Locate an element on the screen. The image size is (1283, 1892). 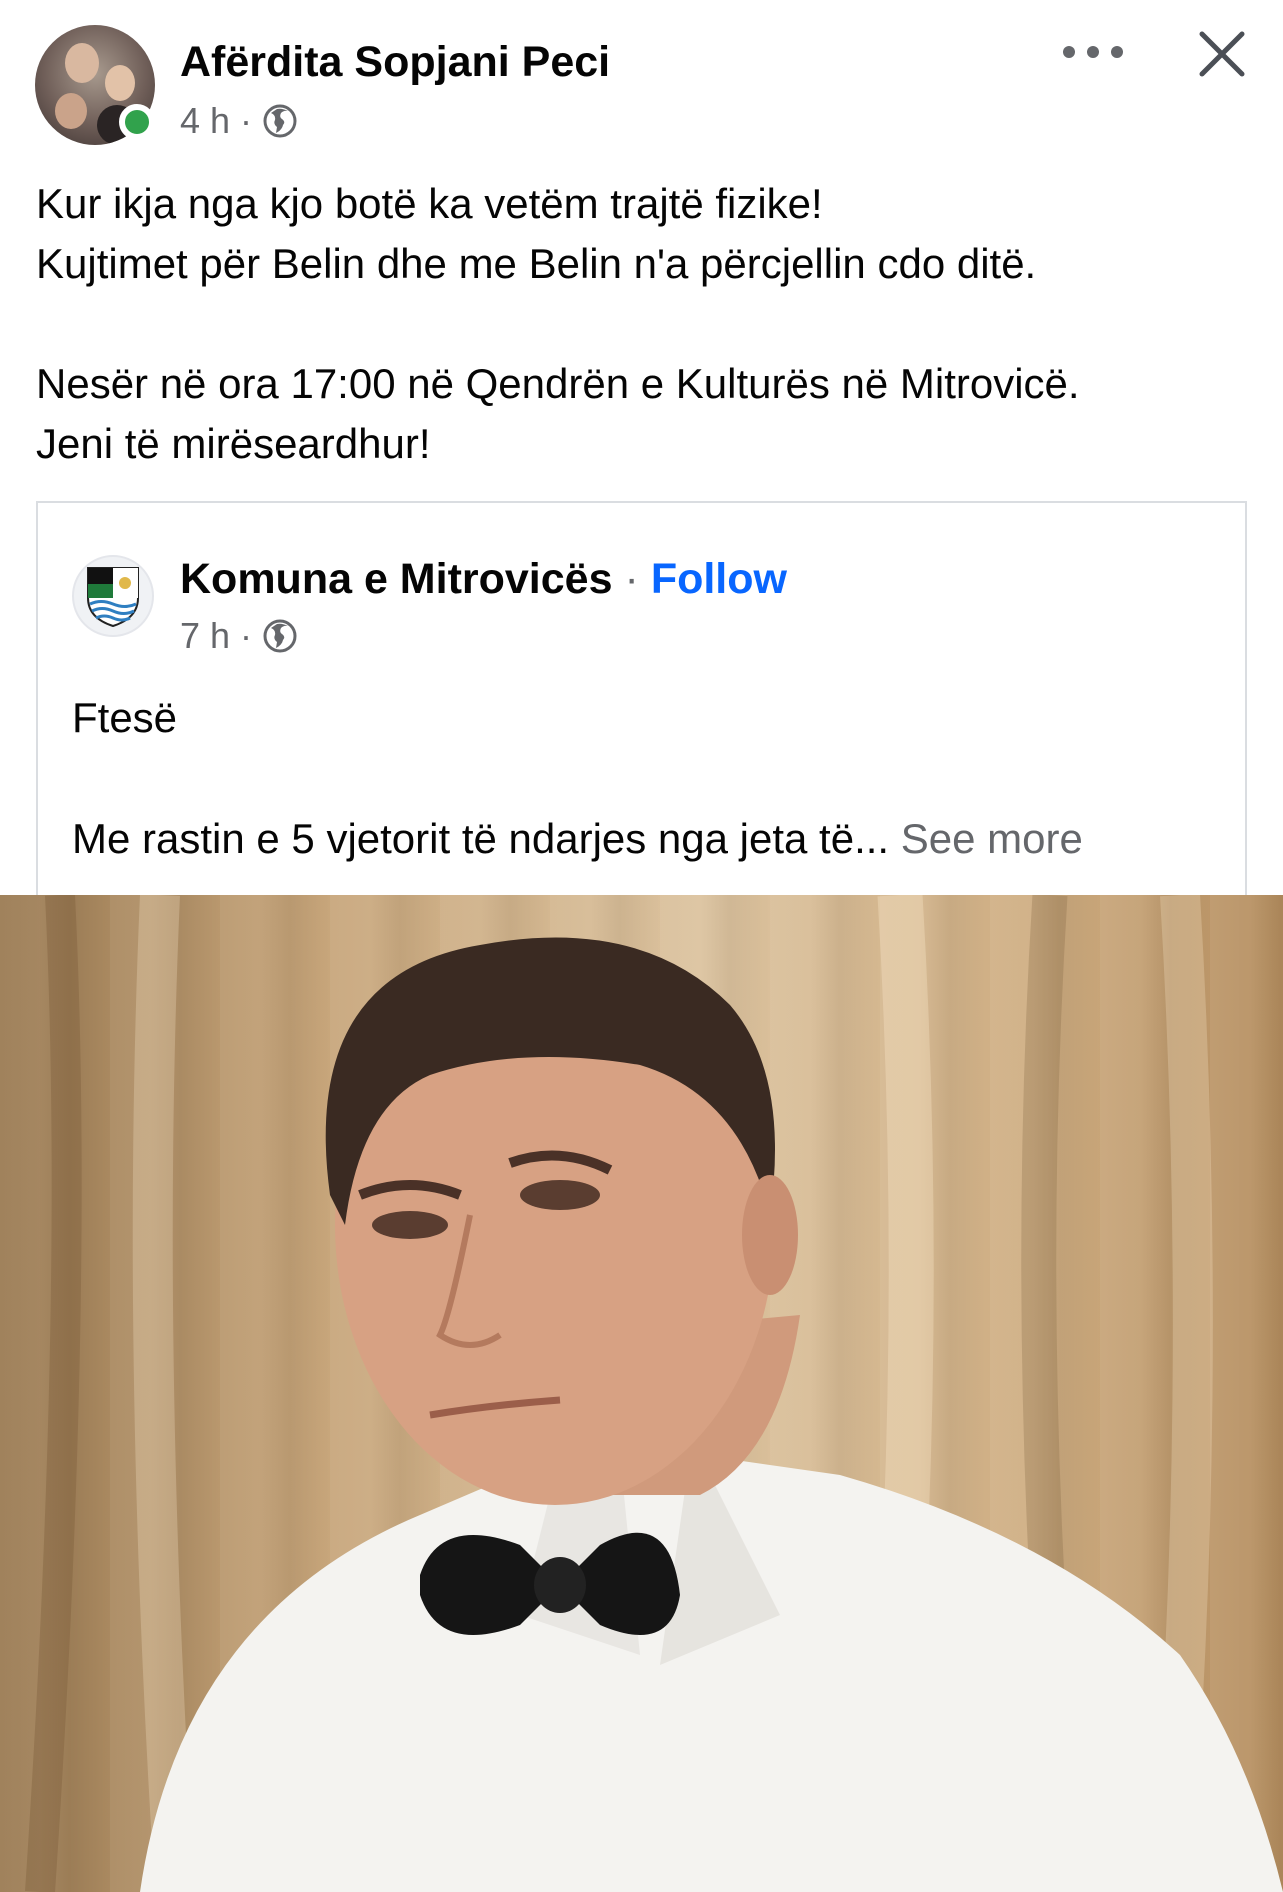
online-status-dot is located at coordinates (137, 122).